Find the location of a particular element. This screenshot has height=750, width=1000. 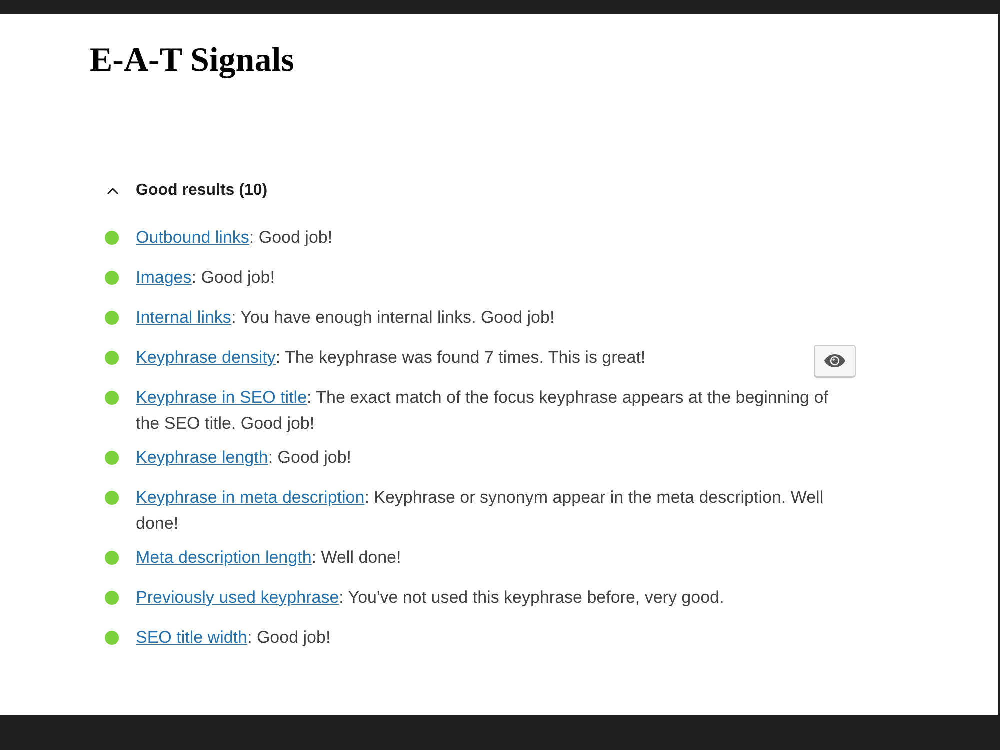

eye-icon is located at coordinates (835, 361).